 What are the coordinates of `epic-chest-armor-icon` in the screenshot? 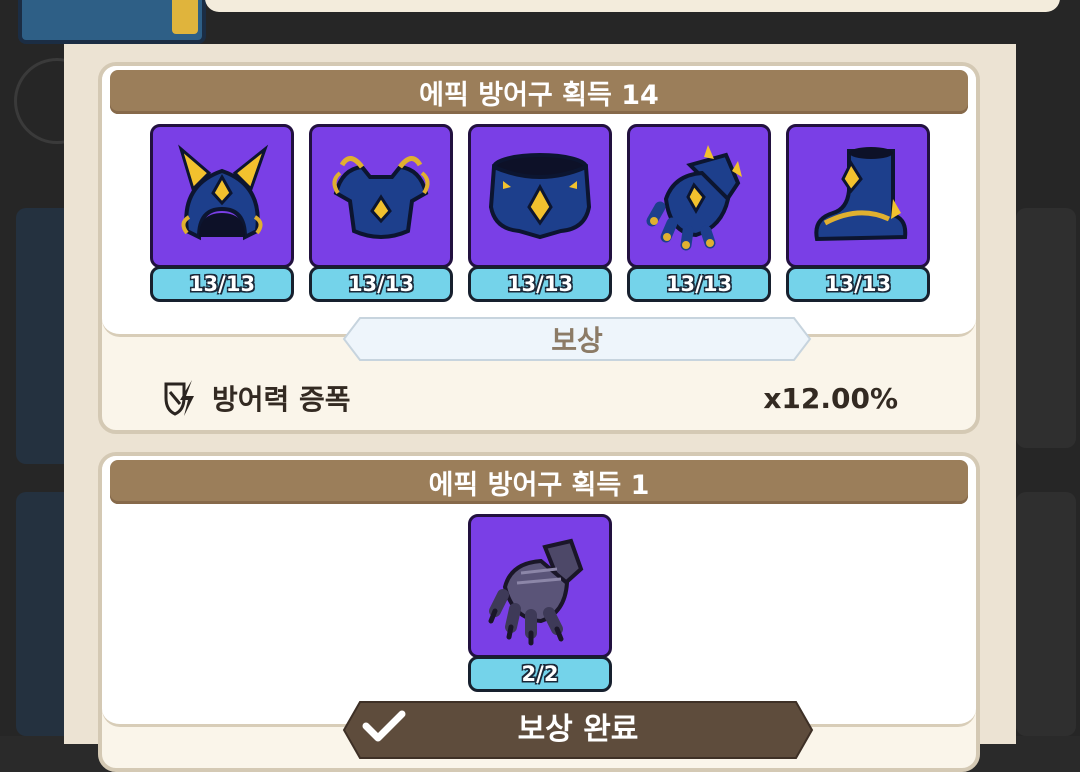 It's located at (381, 196).